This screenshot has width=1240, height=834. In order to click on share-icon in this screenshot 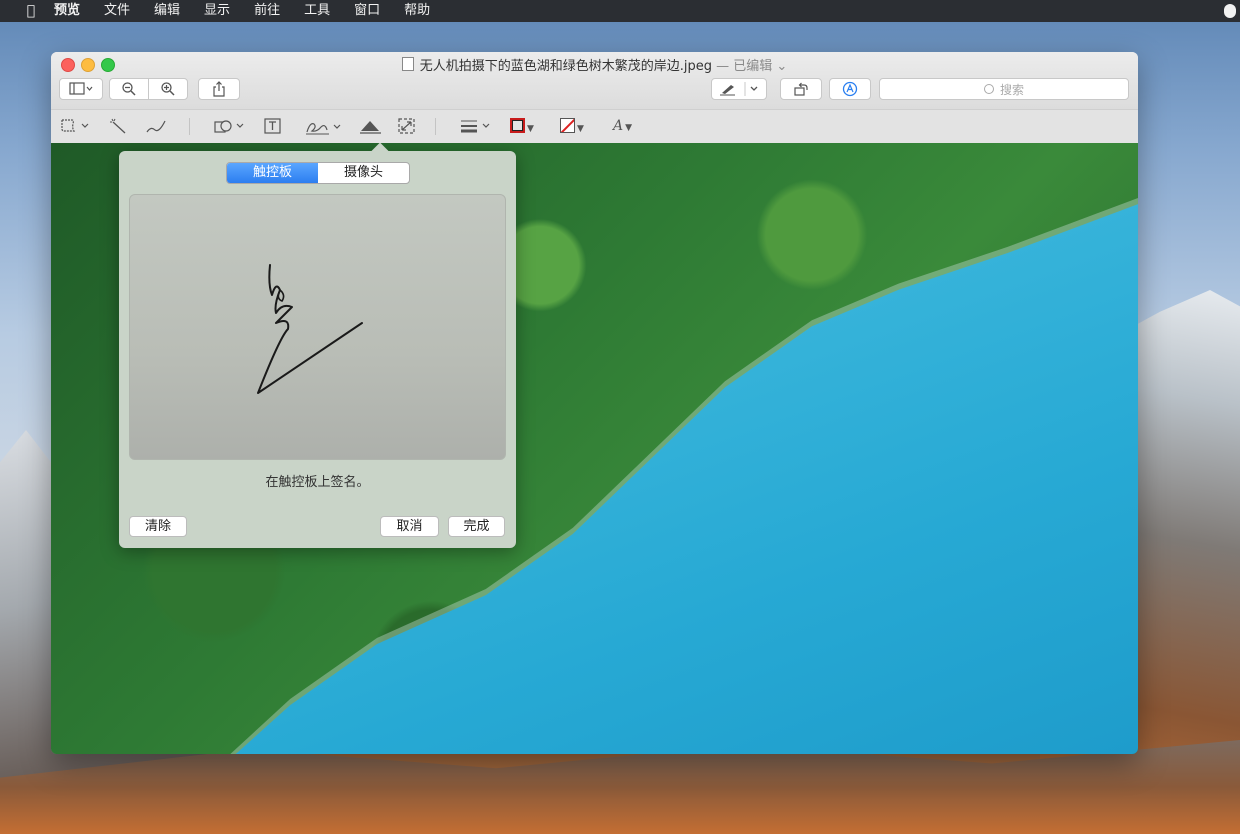, I will do `click(219, 89)`.